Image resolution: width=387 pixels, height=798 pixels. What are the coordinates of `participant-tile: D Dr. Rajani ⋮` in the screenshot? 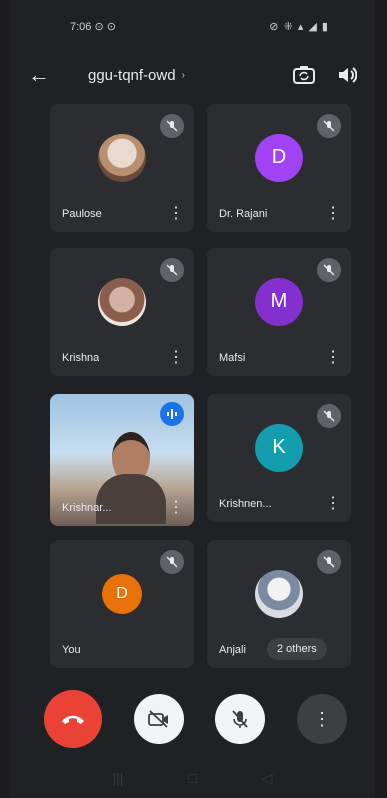 It's located at (279, 168).